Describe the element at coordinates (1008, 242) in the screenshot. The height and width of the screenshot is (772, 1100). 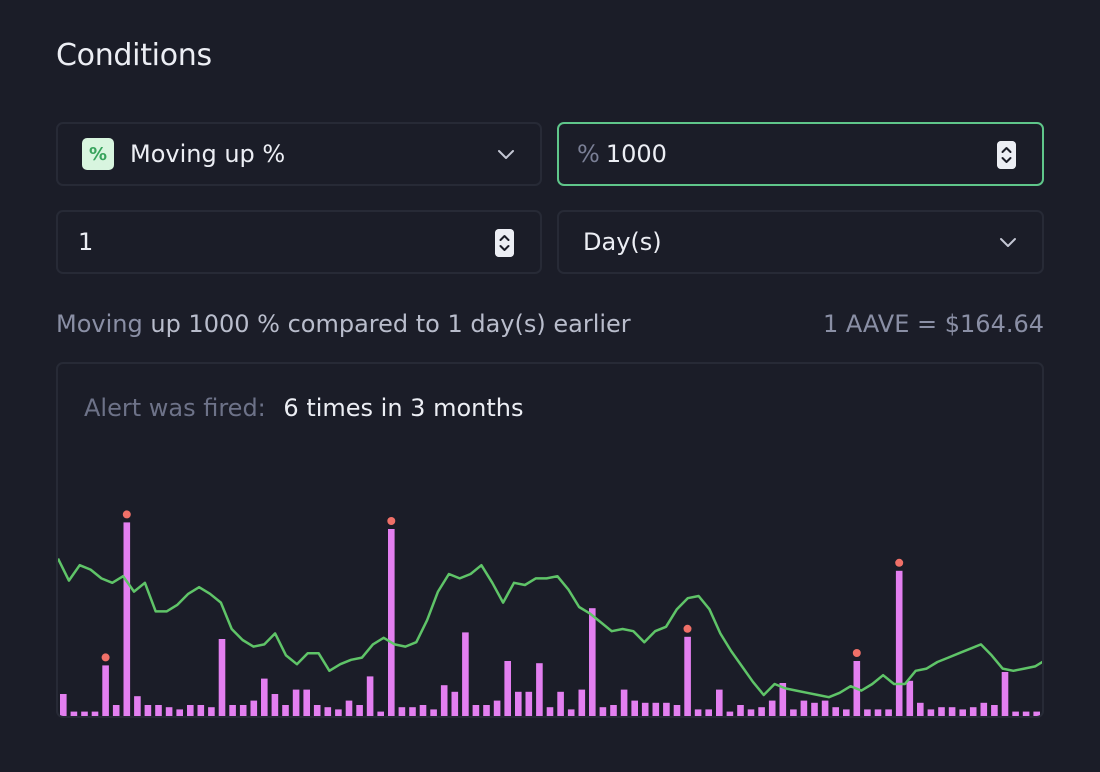
I see `chevron-down-icon` at that location.